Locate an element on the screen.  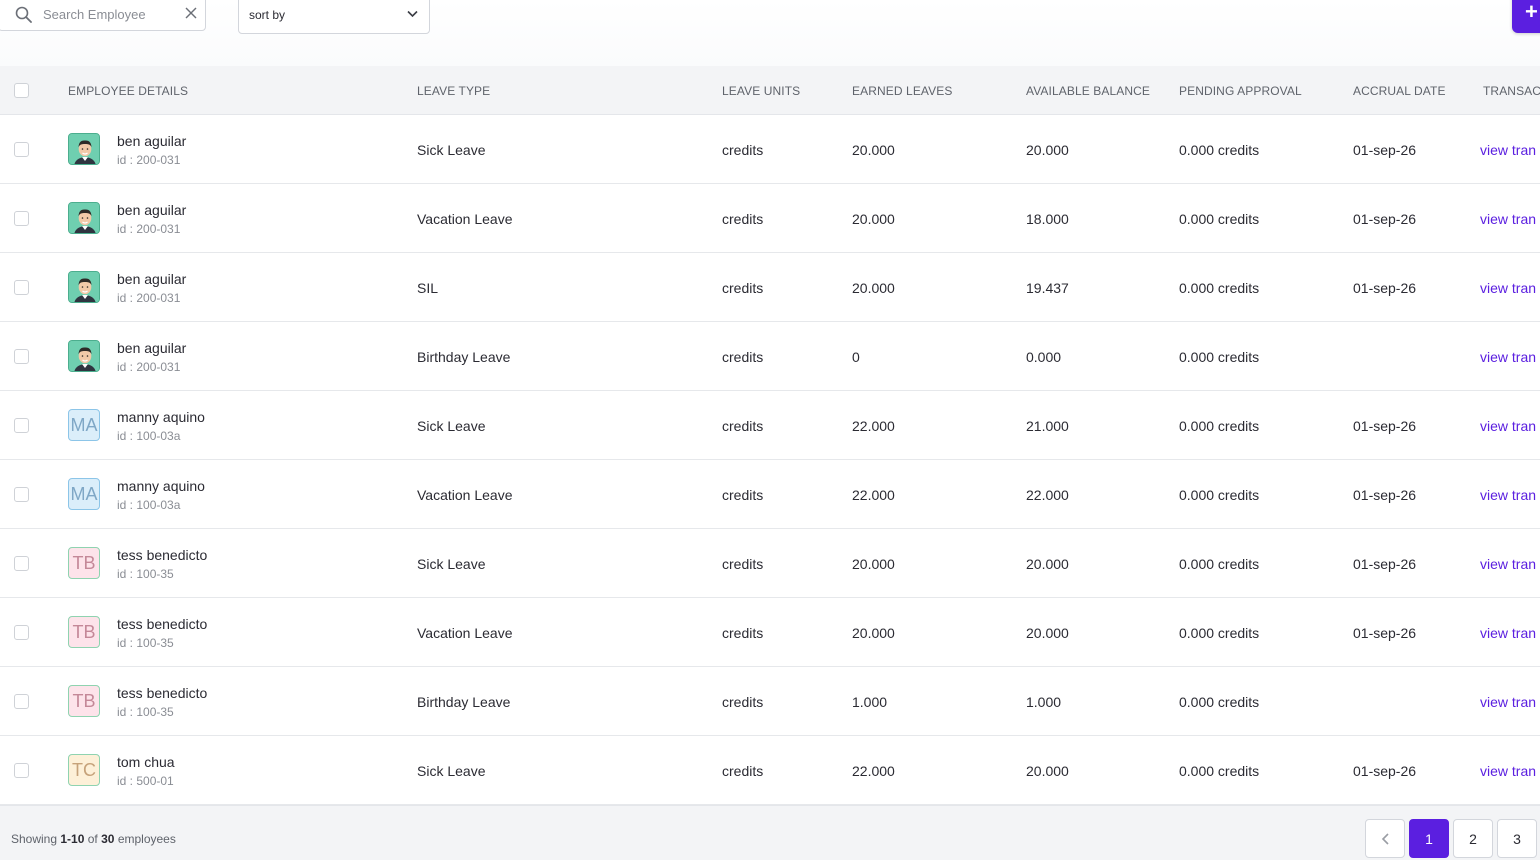
header-leave-units: LEAVE UNITS is located at coordinates (761, 91).